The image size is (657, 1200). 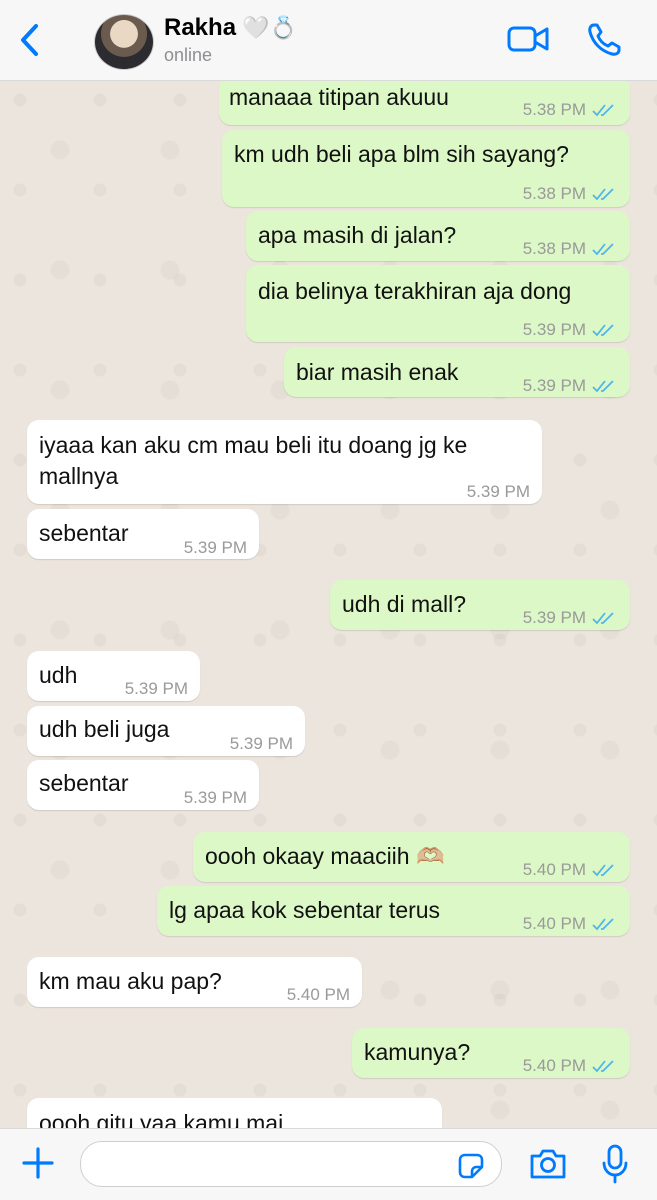 I want to click on microphone-icon, so click(x=615, y=1164).